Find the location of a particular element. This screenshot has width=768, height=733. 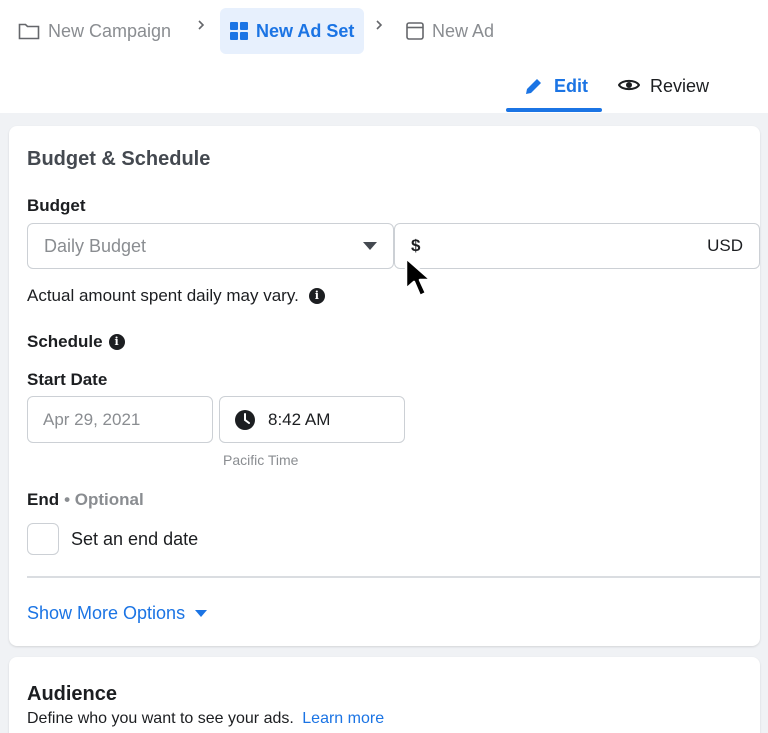

budget-note-text: Actual amount spent daily may vary. is located at coordinates (163, 295).